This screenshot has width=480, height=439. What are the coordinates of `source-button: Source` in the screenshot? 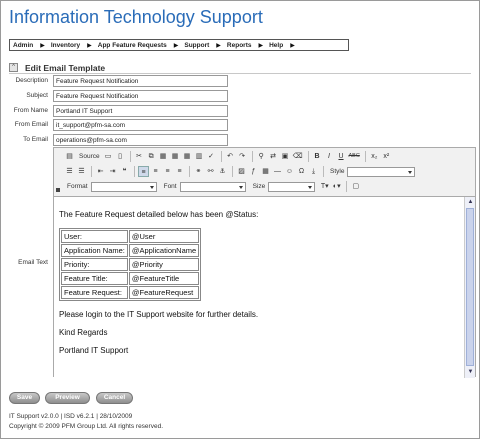 It's located at (89, 156).